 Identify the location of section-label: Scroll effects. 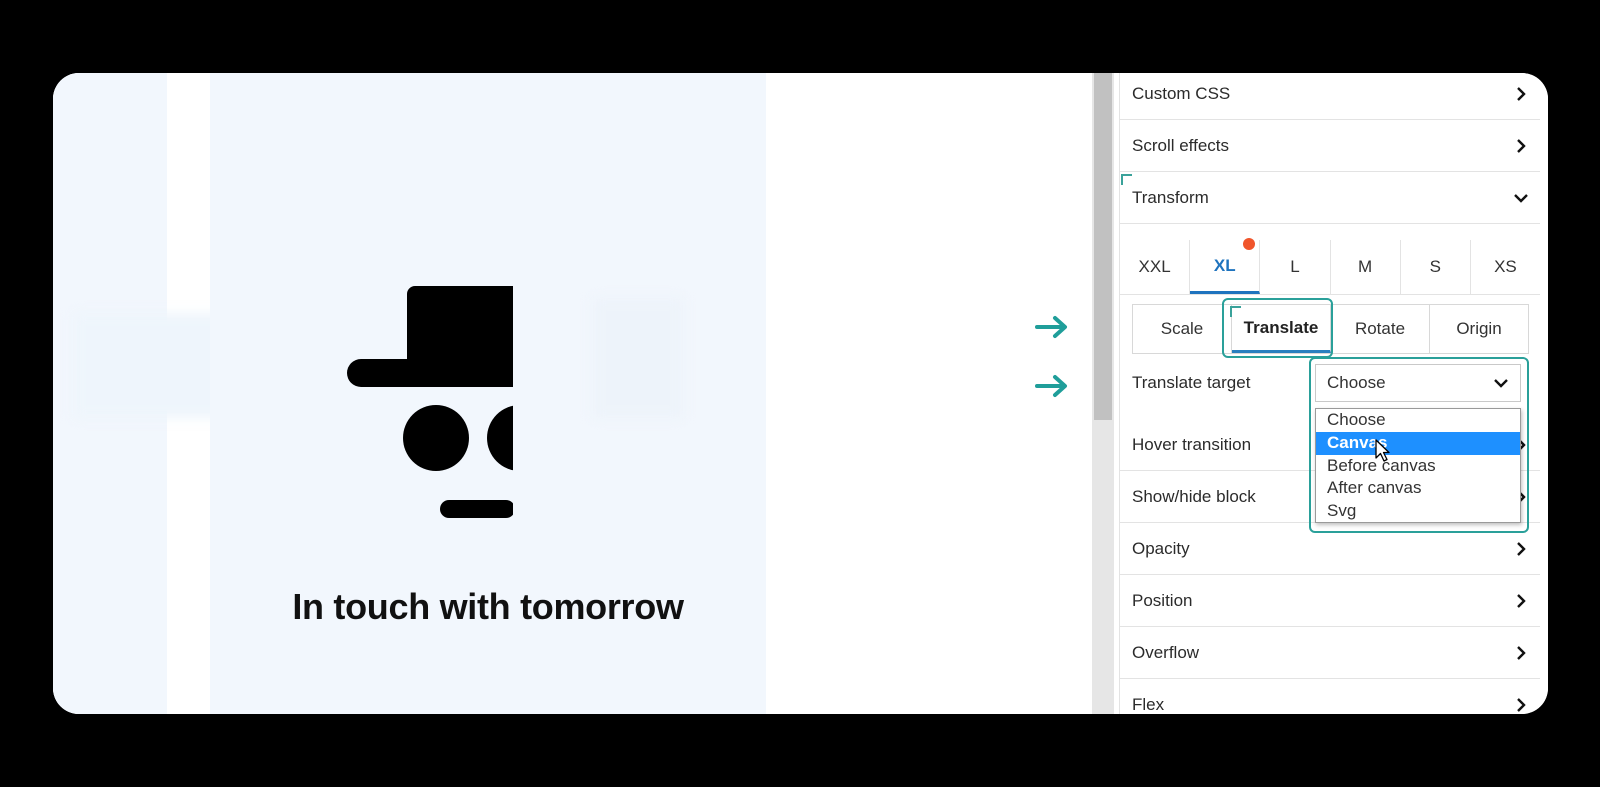
(1181, 145).